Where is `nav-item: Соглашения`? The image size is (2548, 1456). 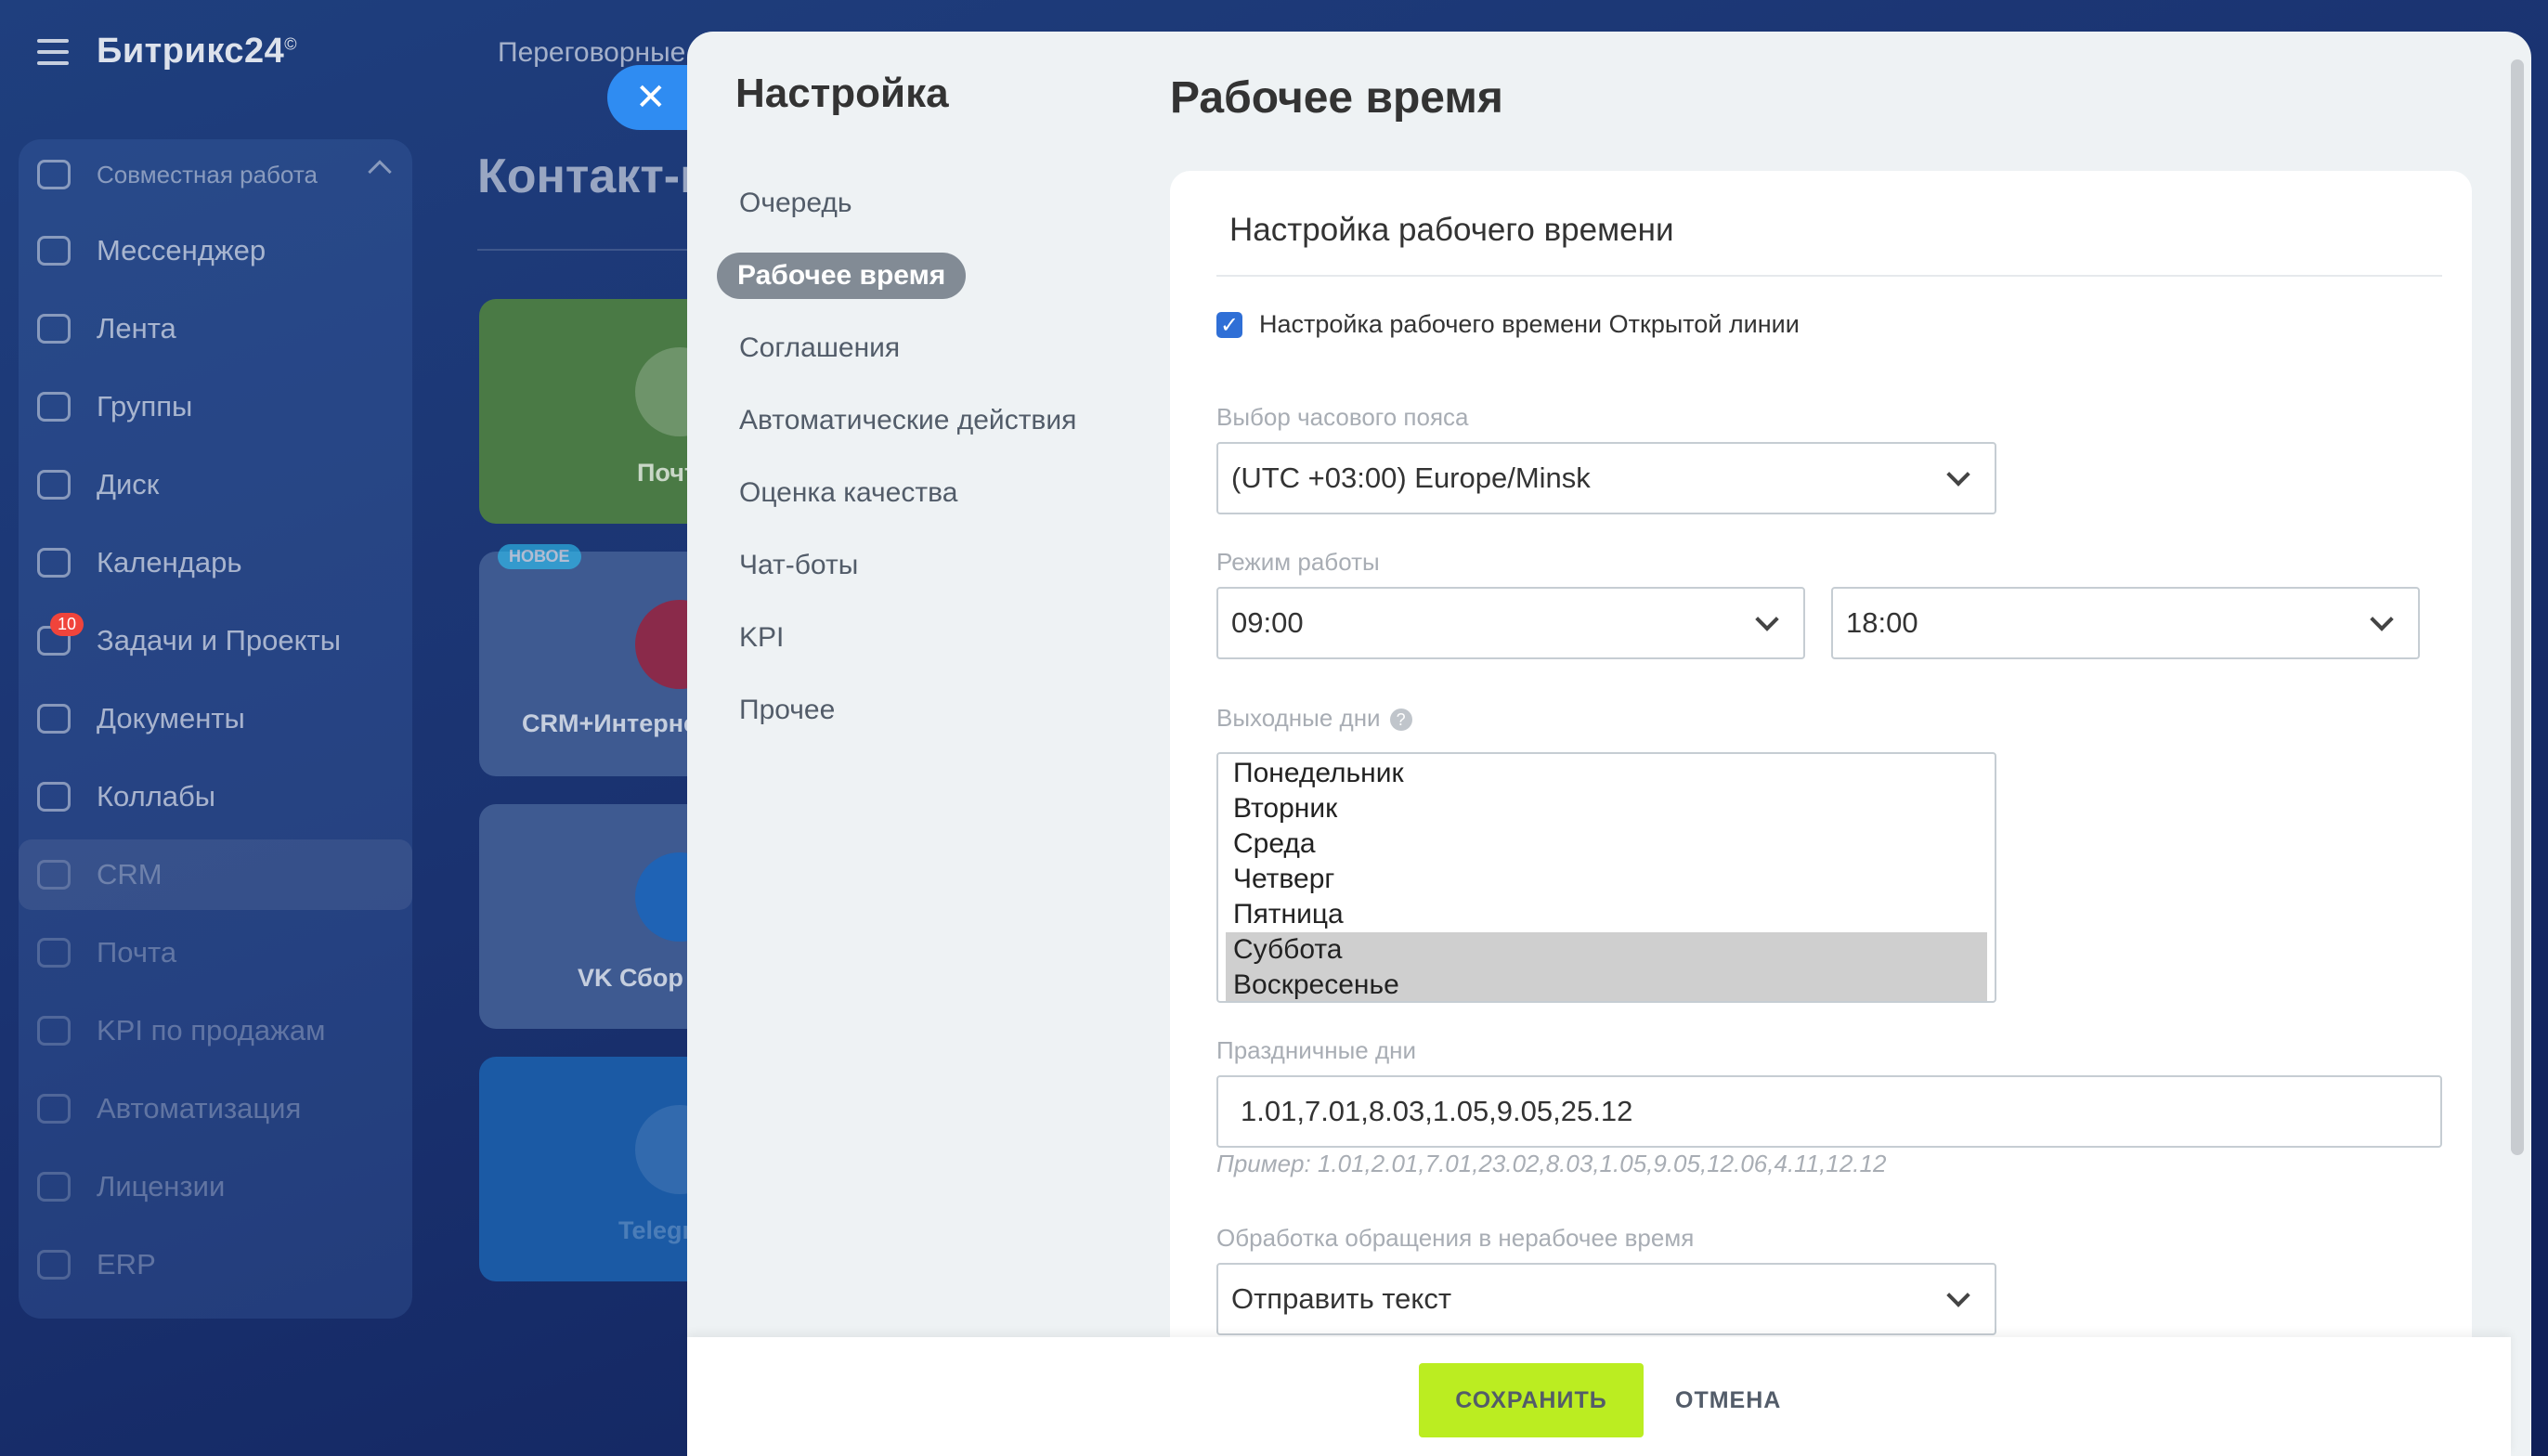
nav-item: Соглашения is located at coordinates (819, 348).